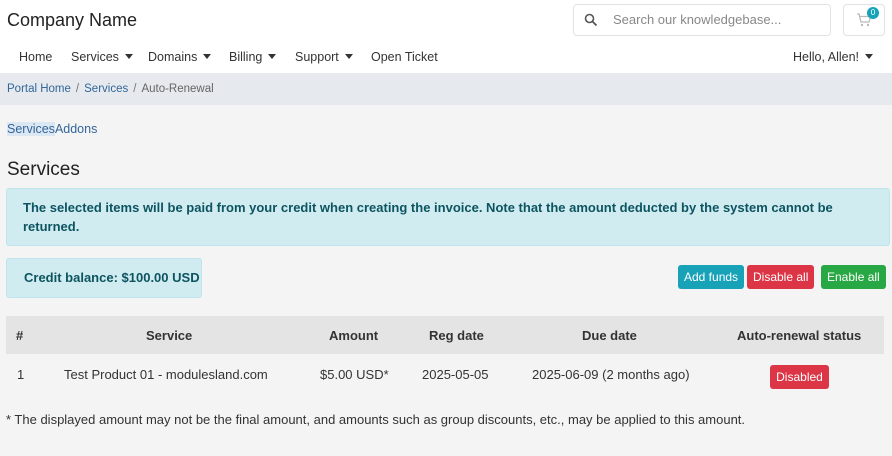 Image resolution: width=892 pixels, height=456 pixels. What do you see at coordinates (354, 335) in the screenshot?
I see `header-amount: Amount` at bounding box center [354, 335].